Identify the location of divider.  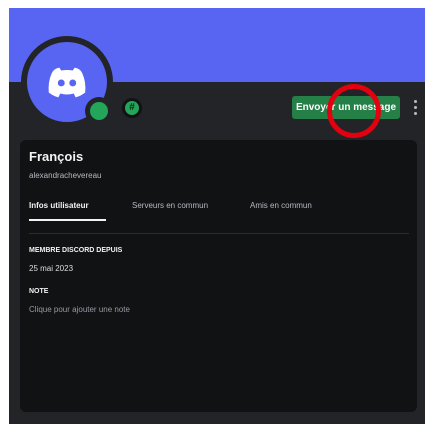
(219, 233).